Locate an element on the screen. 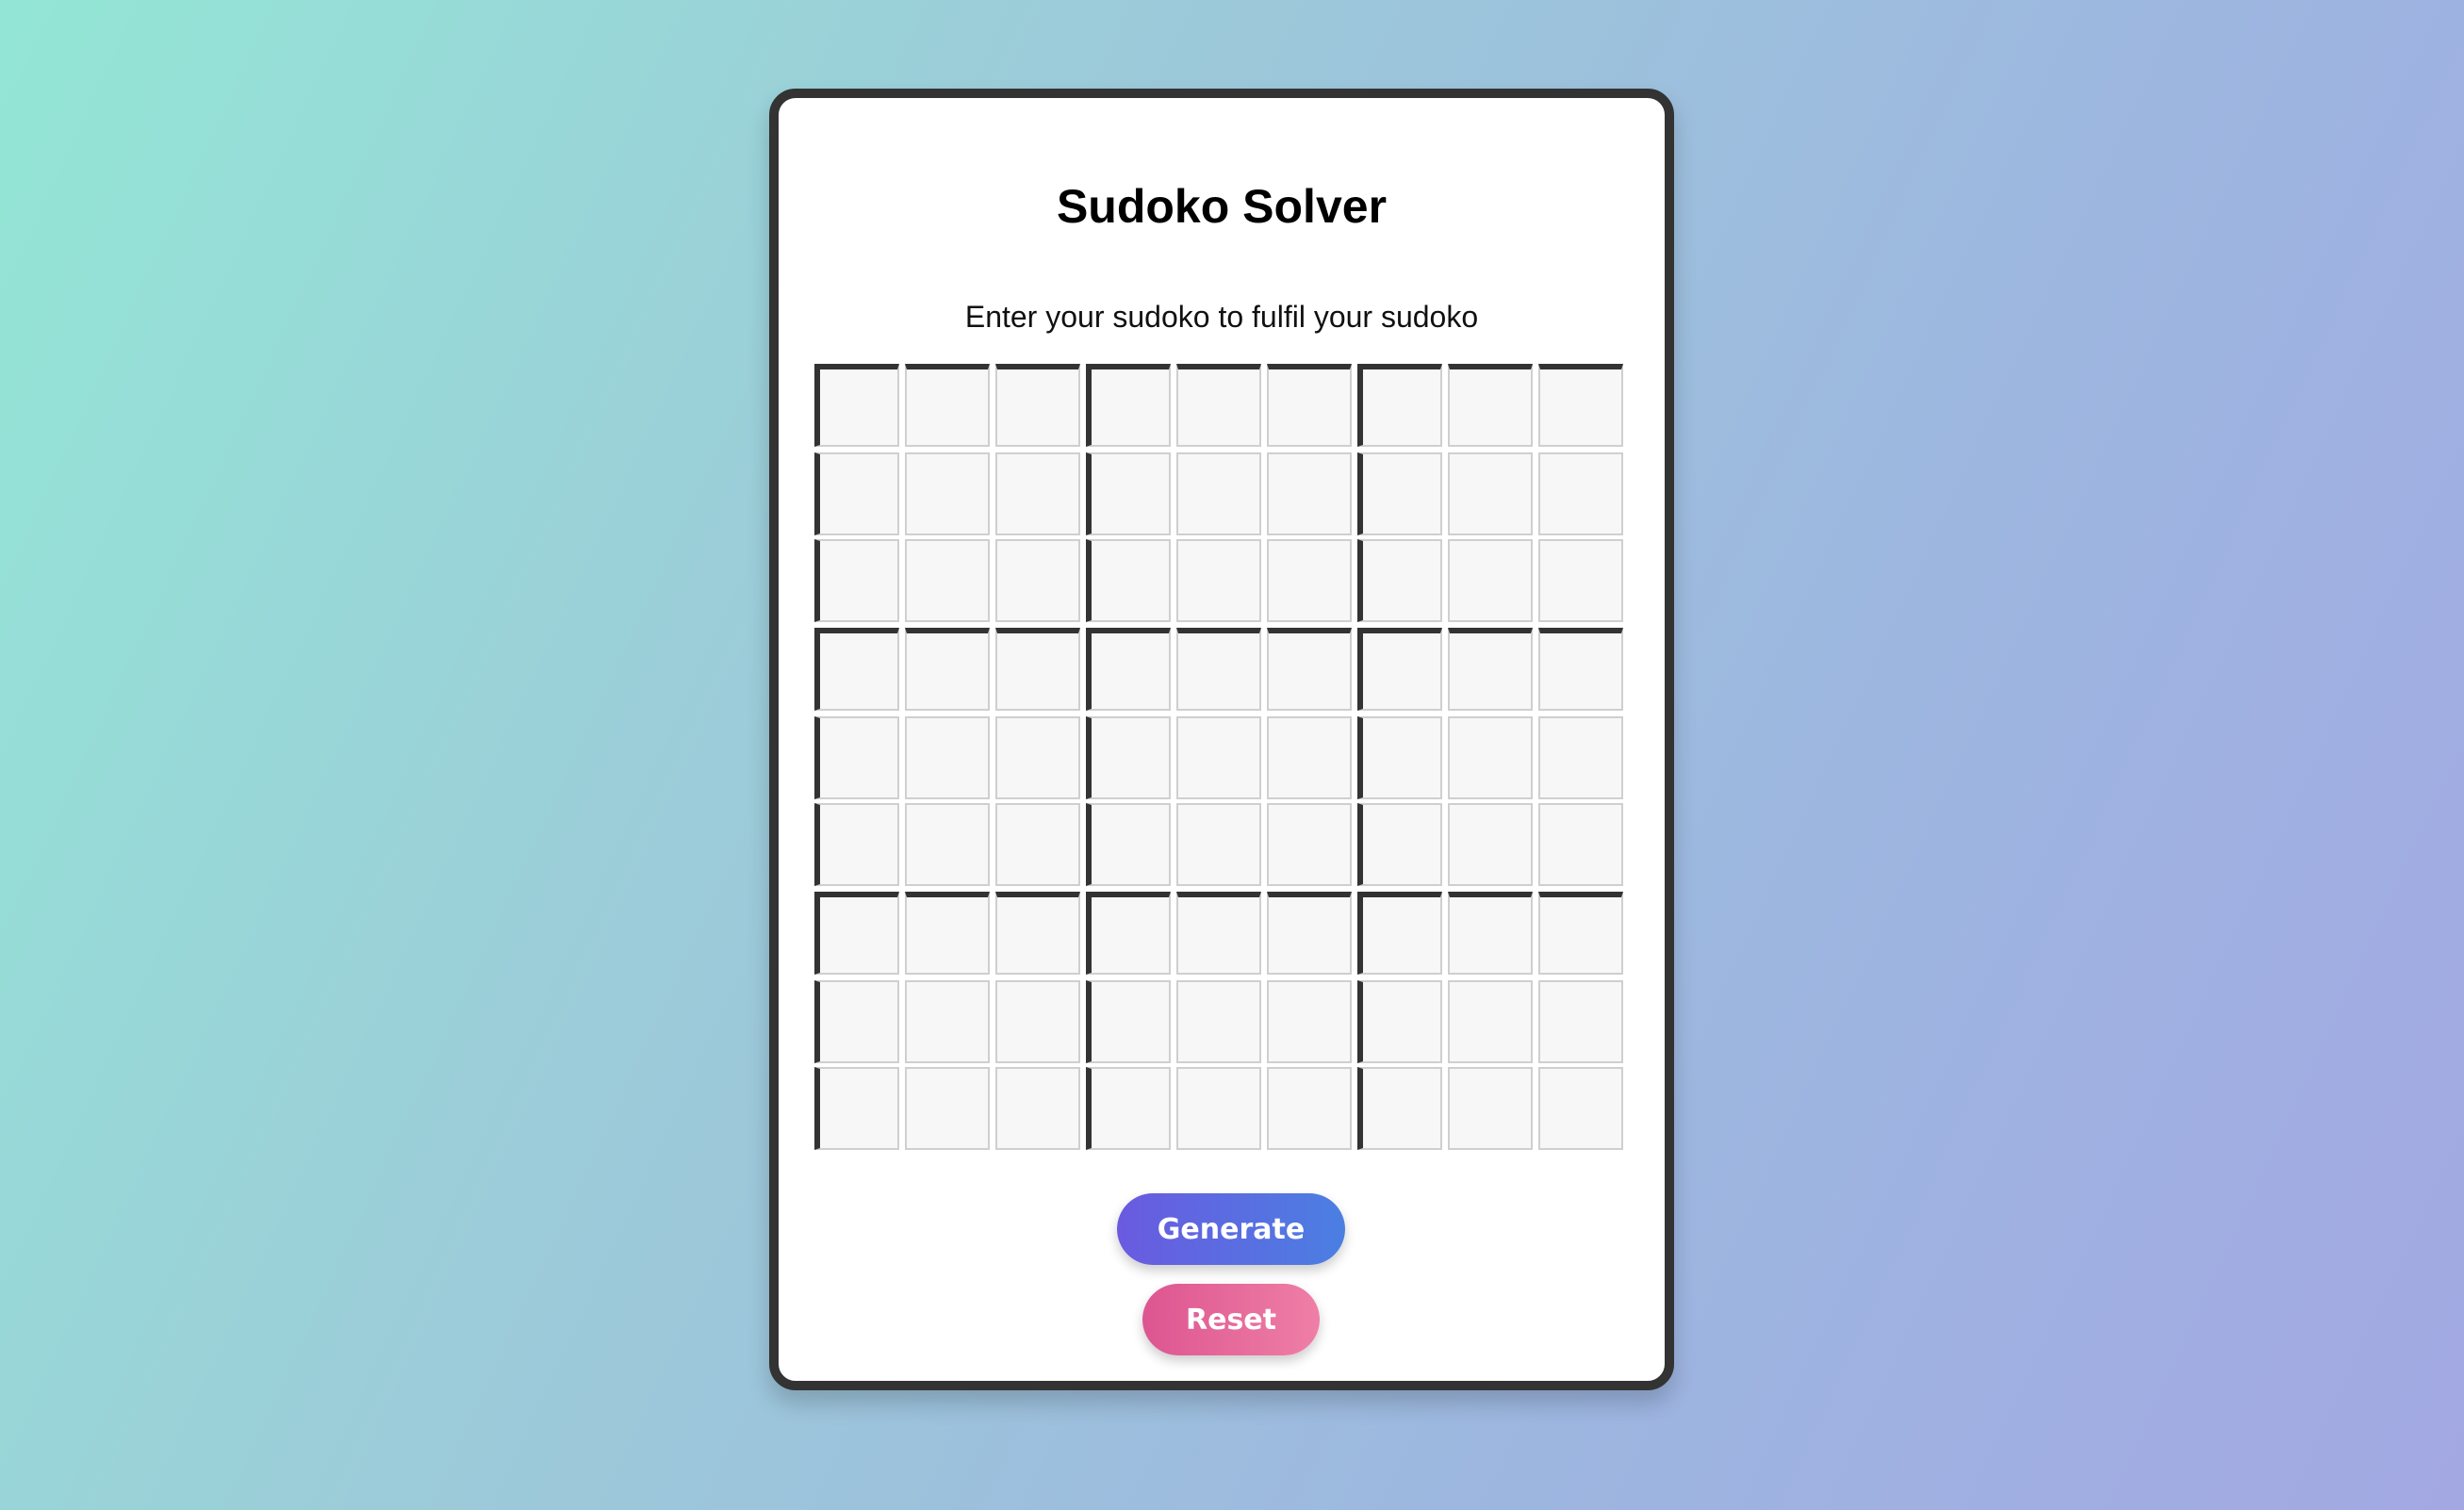 Image resolution: width=2464 pixels, height=1510 pixels. sudoku-cell-r7-c1 is located at coordinates (856, 933).